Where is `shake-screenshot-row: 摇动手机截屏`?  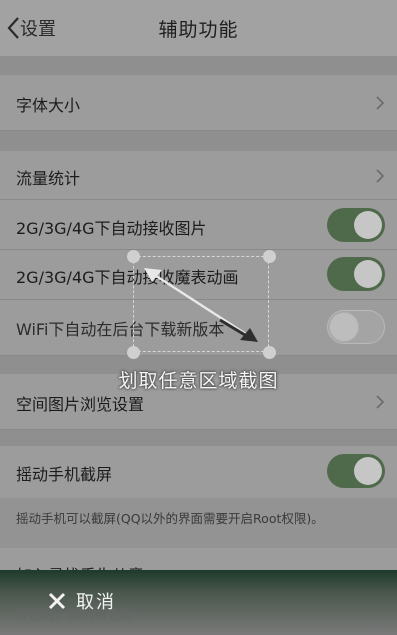 shake-screenshot-row: 摇动手机截屏 is located at coordinates (198, 472).